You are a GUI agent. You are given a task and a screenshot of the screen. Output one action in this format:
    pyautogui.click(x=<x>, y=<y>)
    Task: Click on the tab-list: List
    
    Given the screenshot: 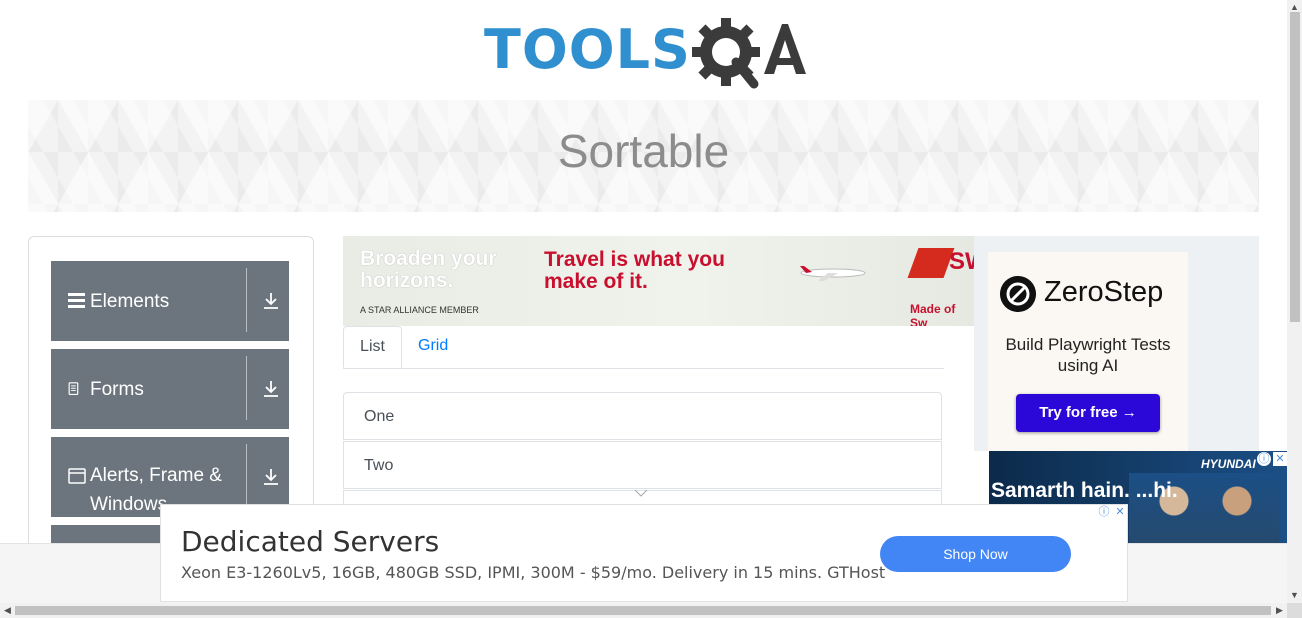 What is the action you would take?
    pyautogui.click(x=372, y=347)
    